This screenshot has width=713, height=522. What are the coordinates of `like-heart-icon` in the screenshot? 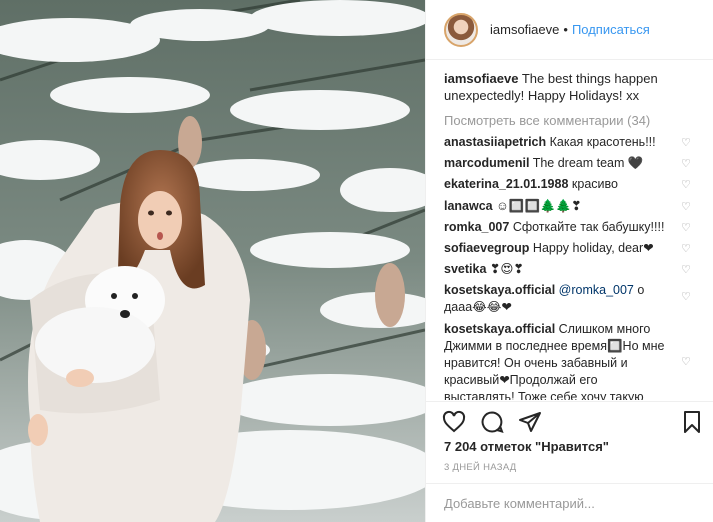 It's located at (454, 422).